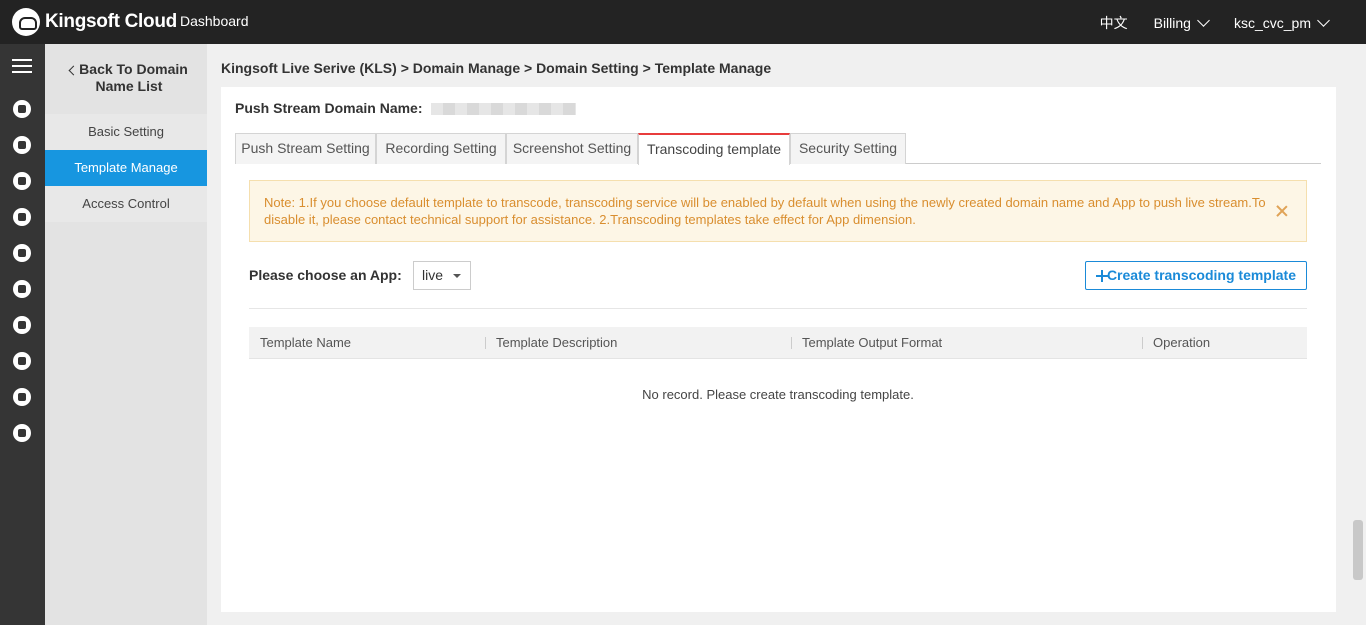 This screenshot has height=625, width=1366. I want to click on sidebar-item-access-control: Access Control, so click(126, 204).